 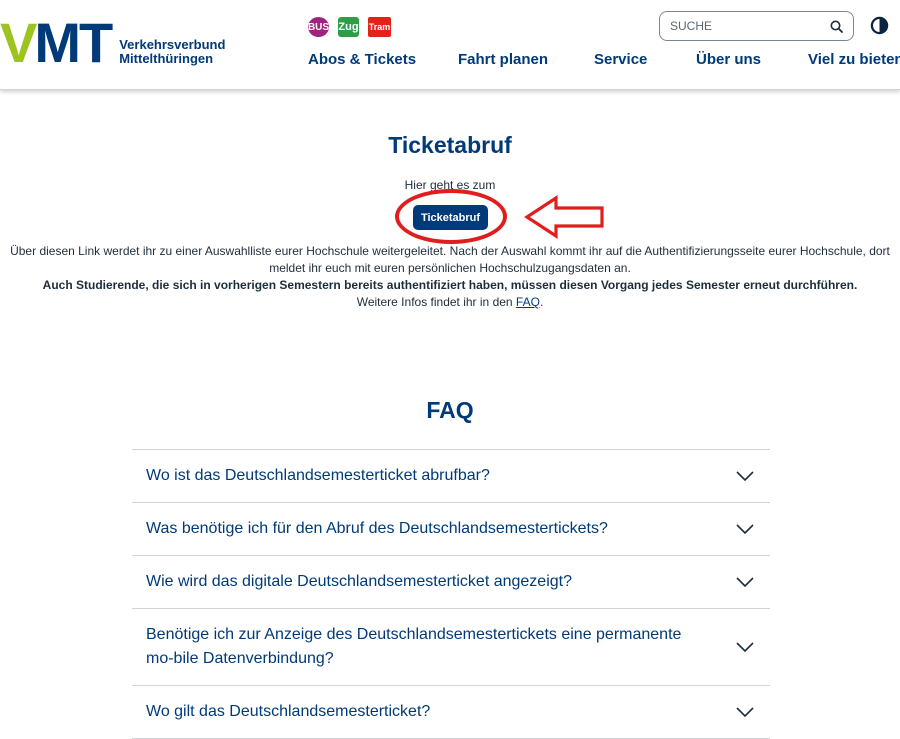 What do you see at coordinates (288, 711) in the screenshot?
I see `faq-question: Wo gilt das Deutschlandsemesterticket?` at bounding box center [288, 711].